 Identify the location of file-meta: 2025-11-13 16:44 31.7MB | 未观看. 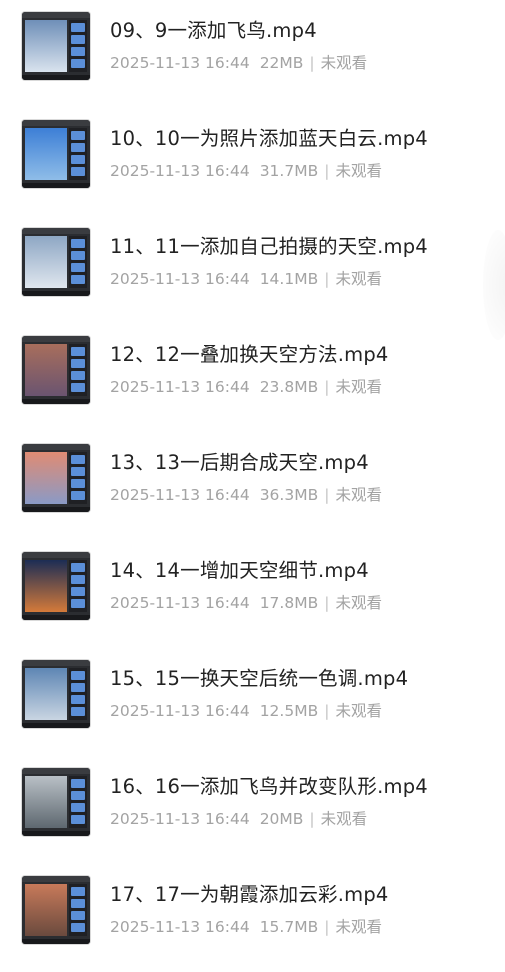
(246, 170).